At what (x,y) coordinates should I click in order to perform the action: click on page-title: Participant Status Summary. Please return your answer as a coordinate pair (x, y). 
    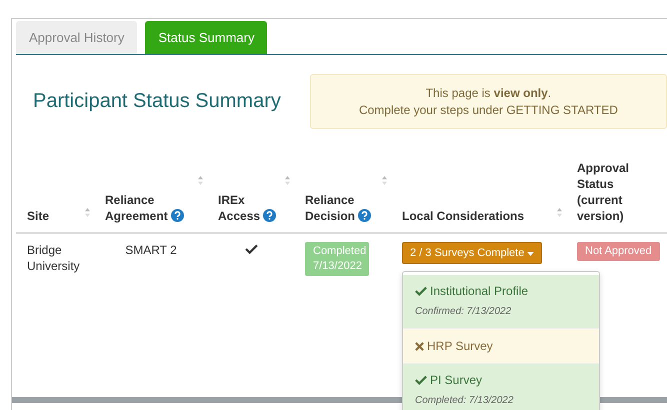
    Looking at the image, I should click on (157, 101).